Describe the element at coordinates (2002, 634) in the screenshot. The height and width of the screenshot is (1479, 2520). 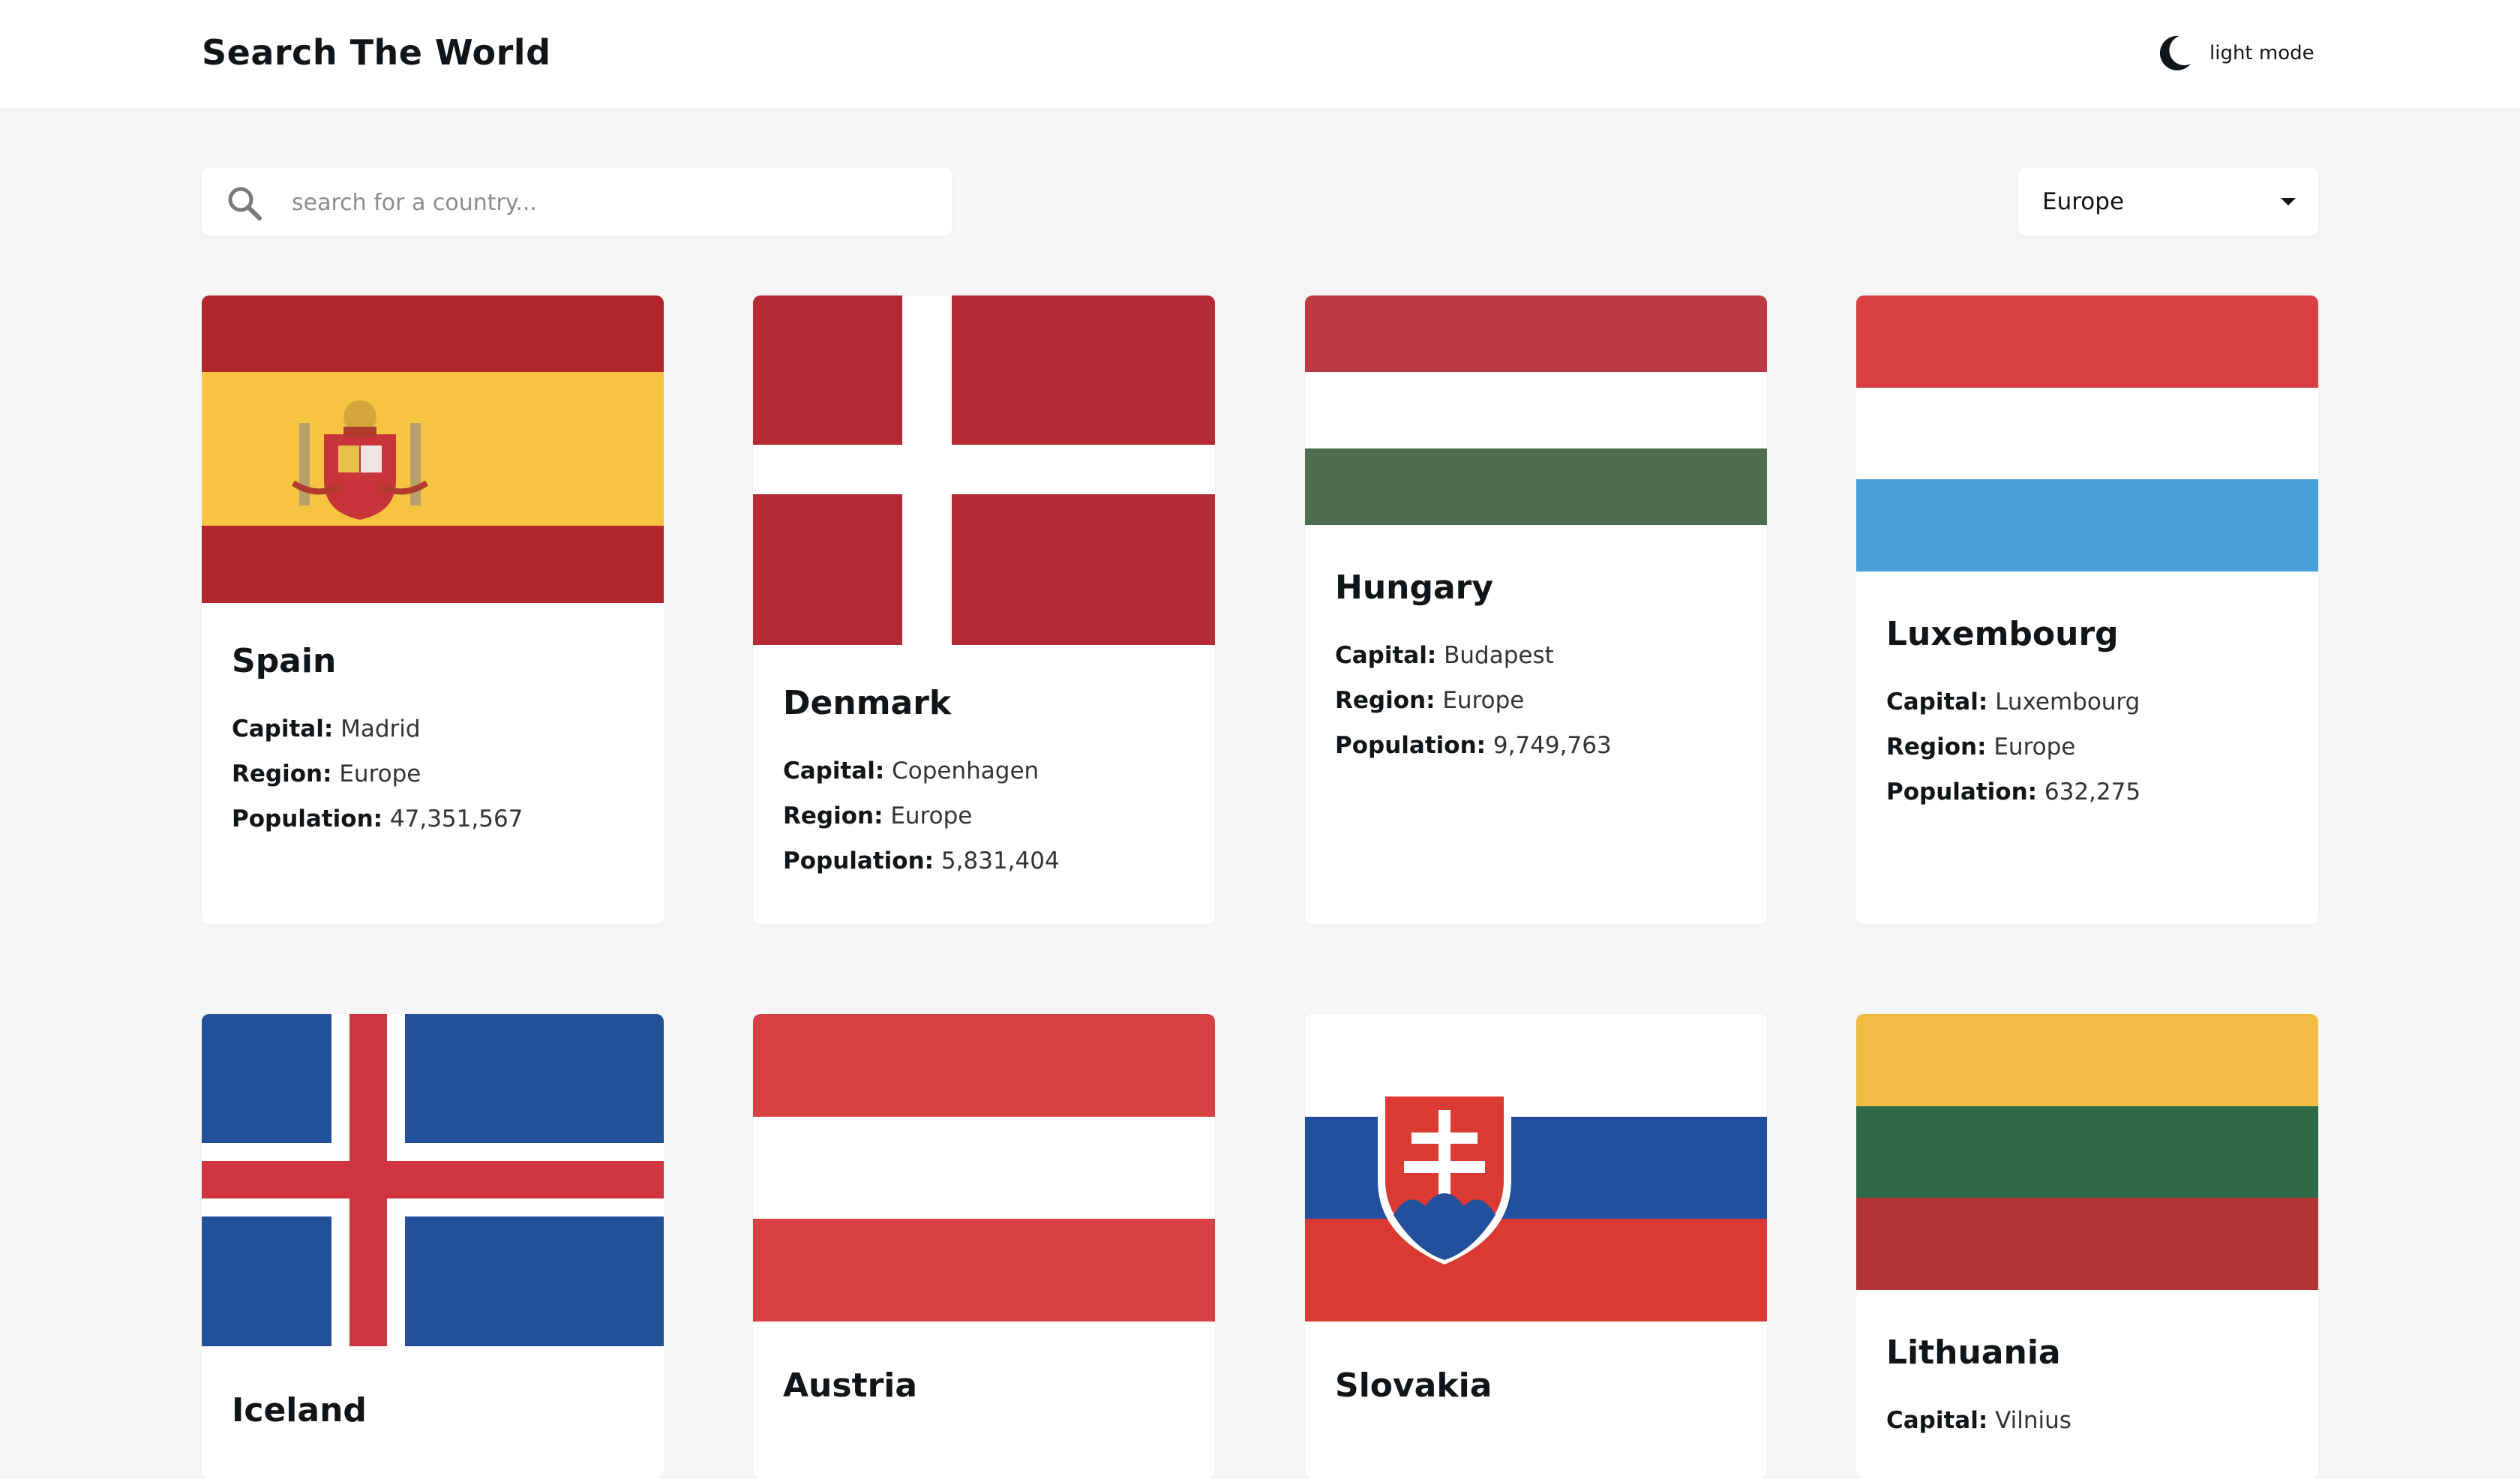
I see `country-name: Luxembourg` at that location.